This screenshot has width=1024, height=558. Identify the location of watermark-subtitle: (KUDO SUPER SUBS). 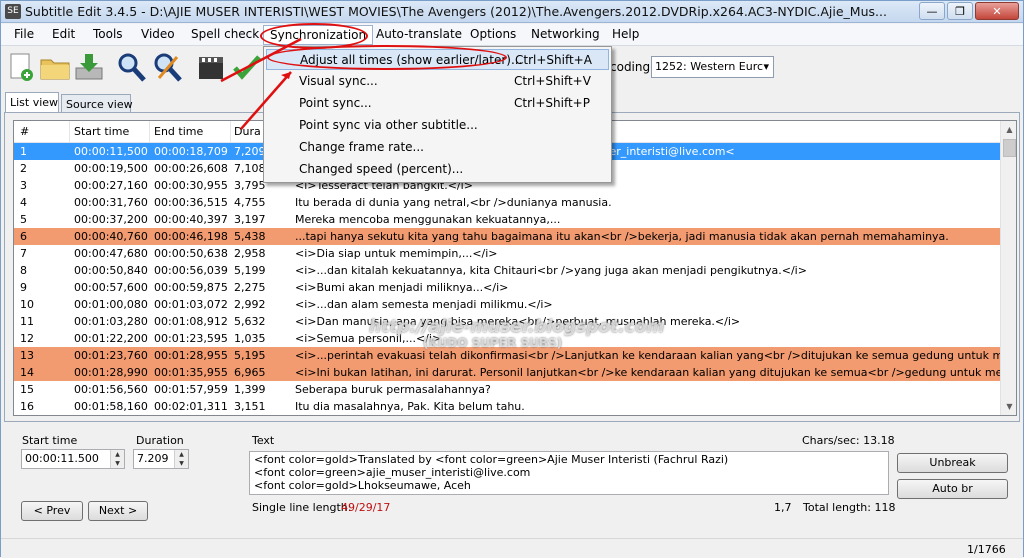
(493, 343).